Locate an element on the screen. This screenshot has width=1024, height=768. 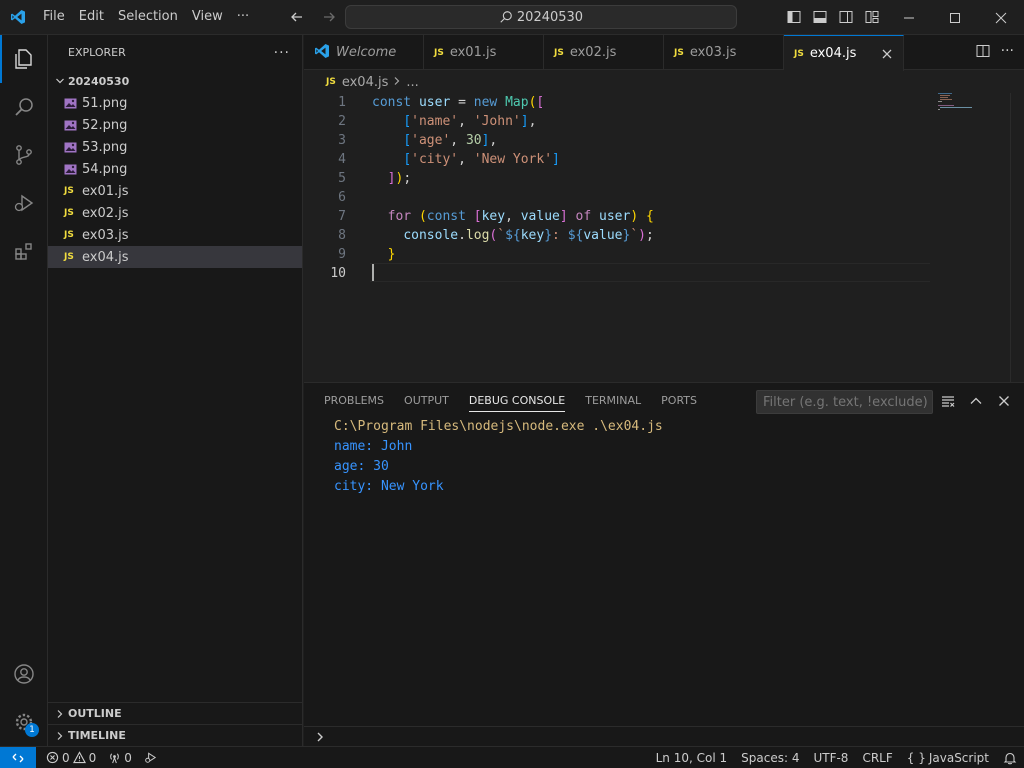
code-text: for (const [key, value] of user) { is located at coordinates (520, 216).